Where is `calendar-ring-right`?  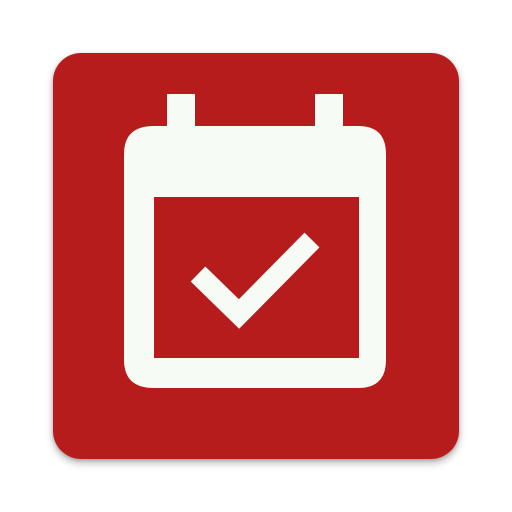
calendar-ring-right is located at coordinates (329, 112).